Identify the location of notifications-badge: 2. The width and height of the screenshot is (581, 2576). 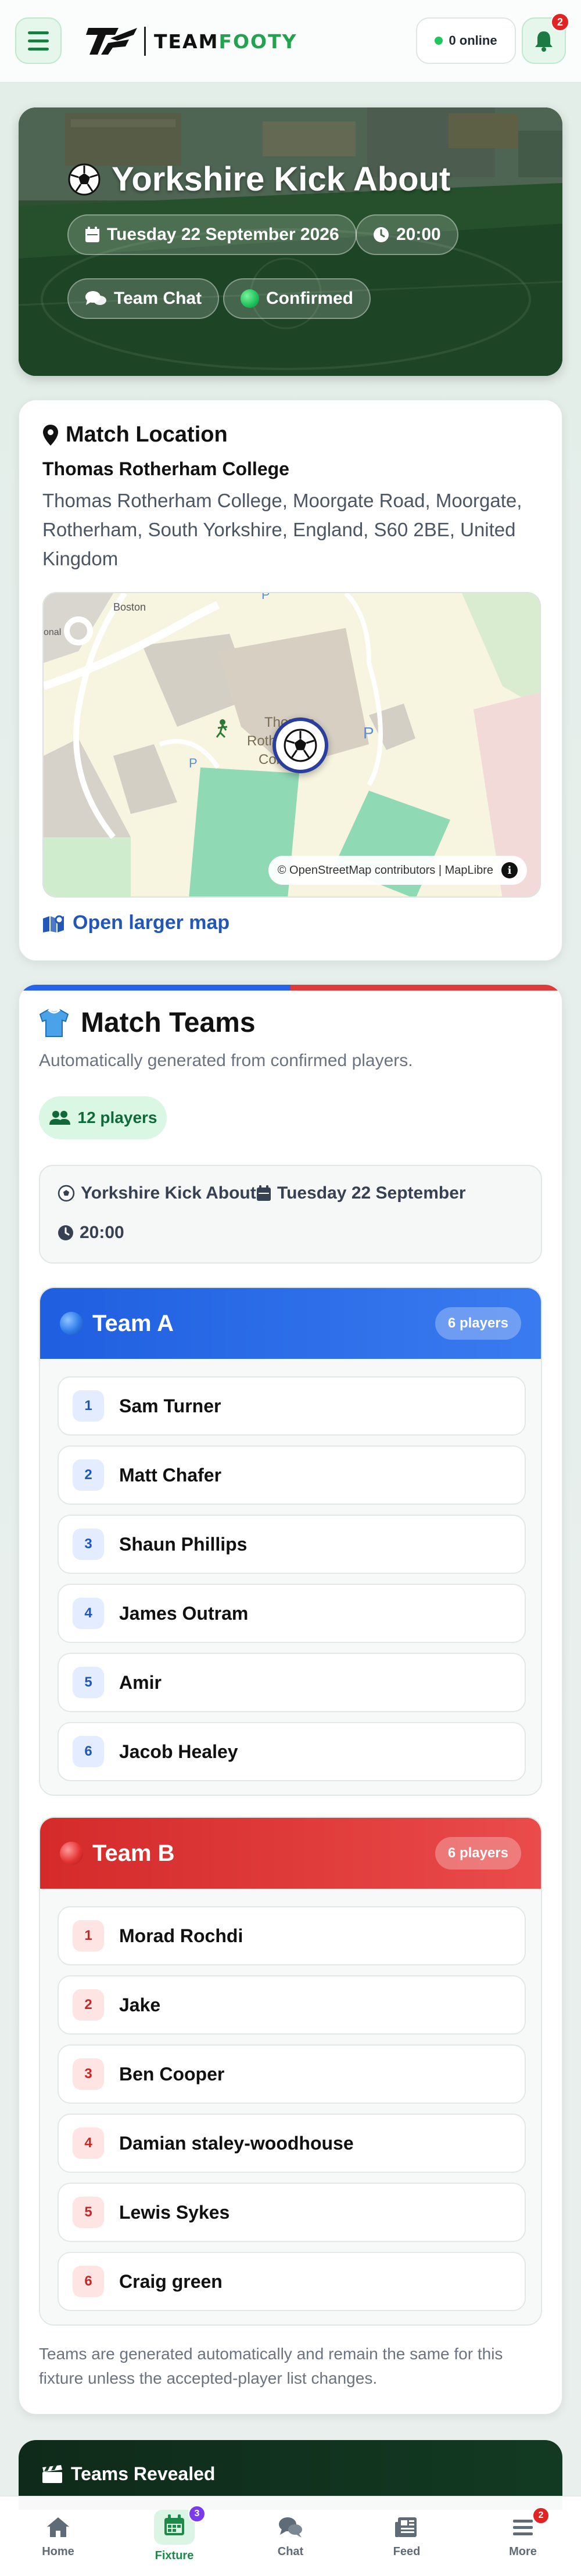
(560, 22).